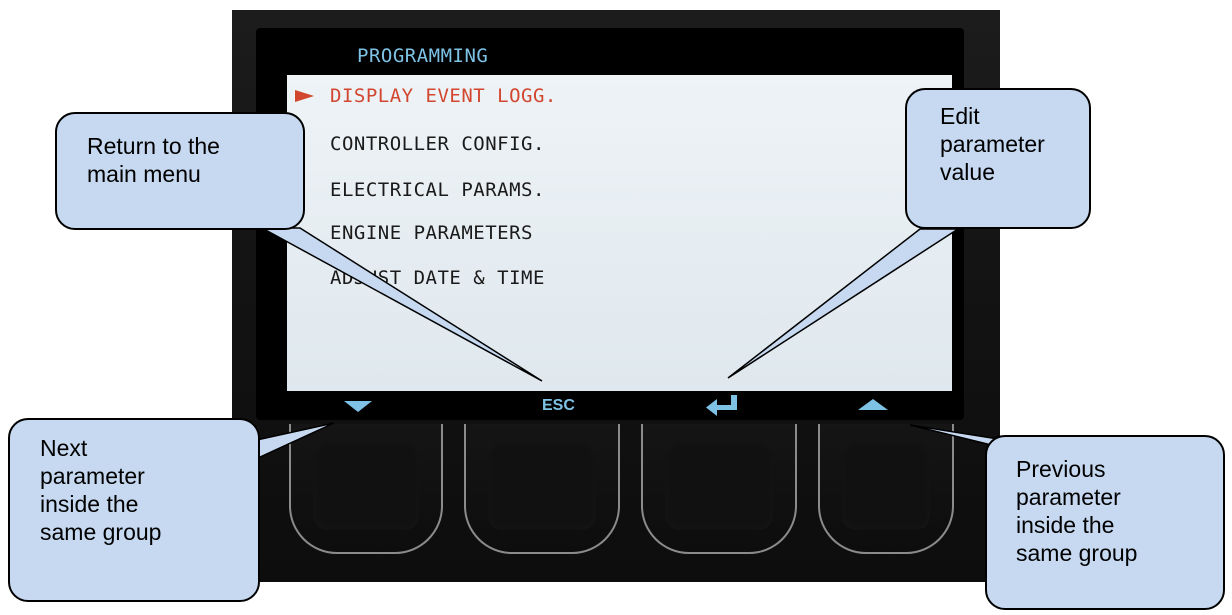 The image size is (1232, 615). I want to click on callout-return-main-menu: Return to the main menu, so click(180, 171).